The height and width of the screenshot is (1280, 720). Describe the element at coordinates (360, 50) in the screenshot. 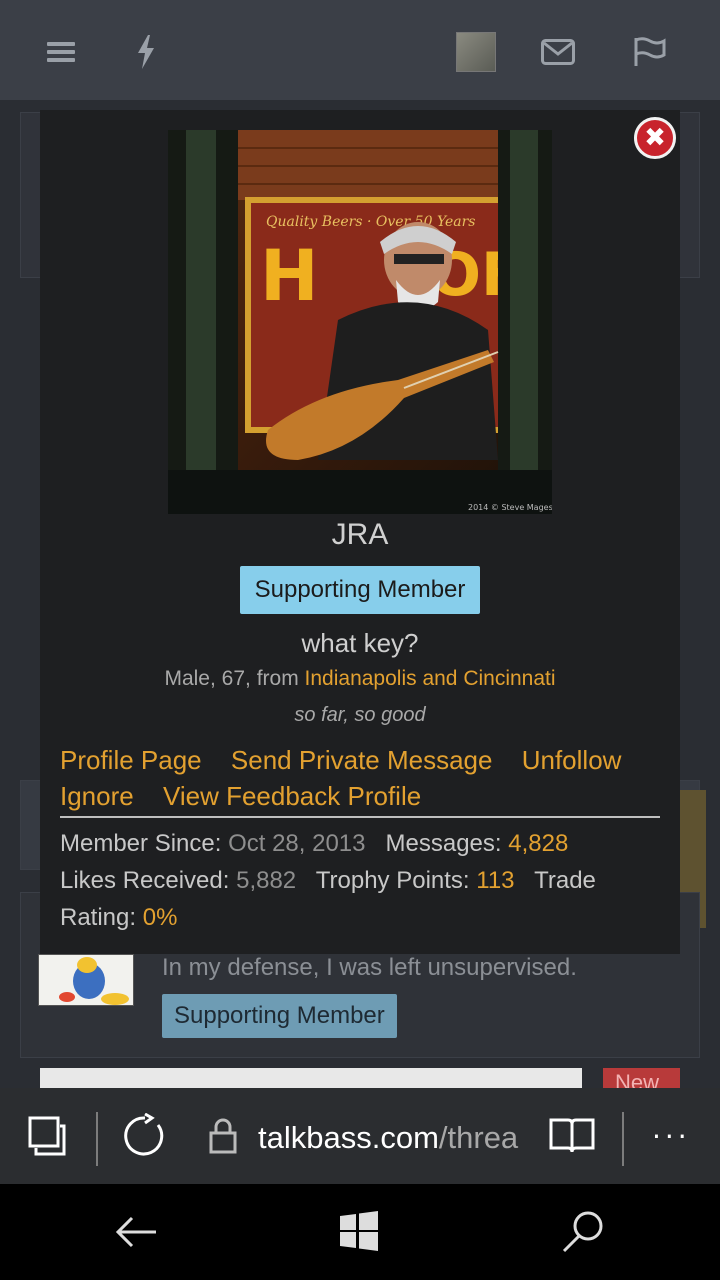

I see `top-navigation-bar` at that location.